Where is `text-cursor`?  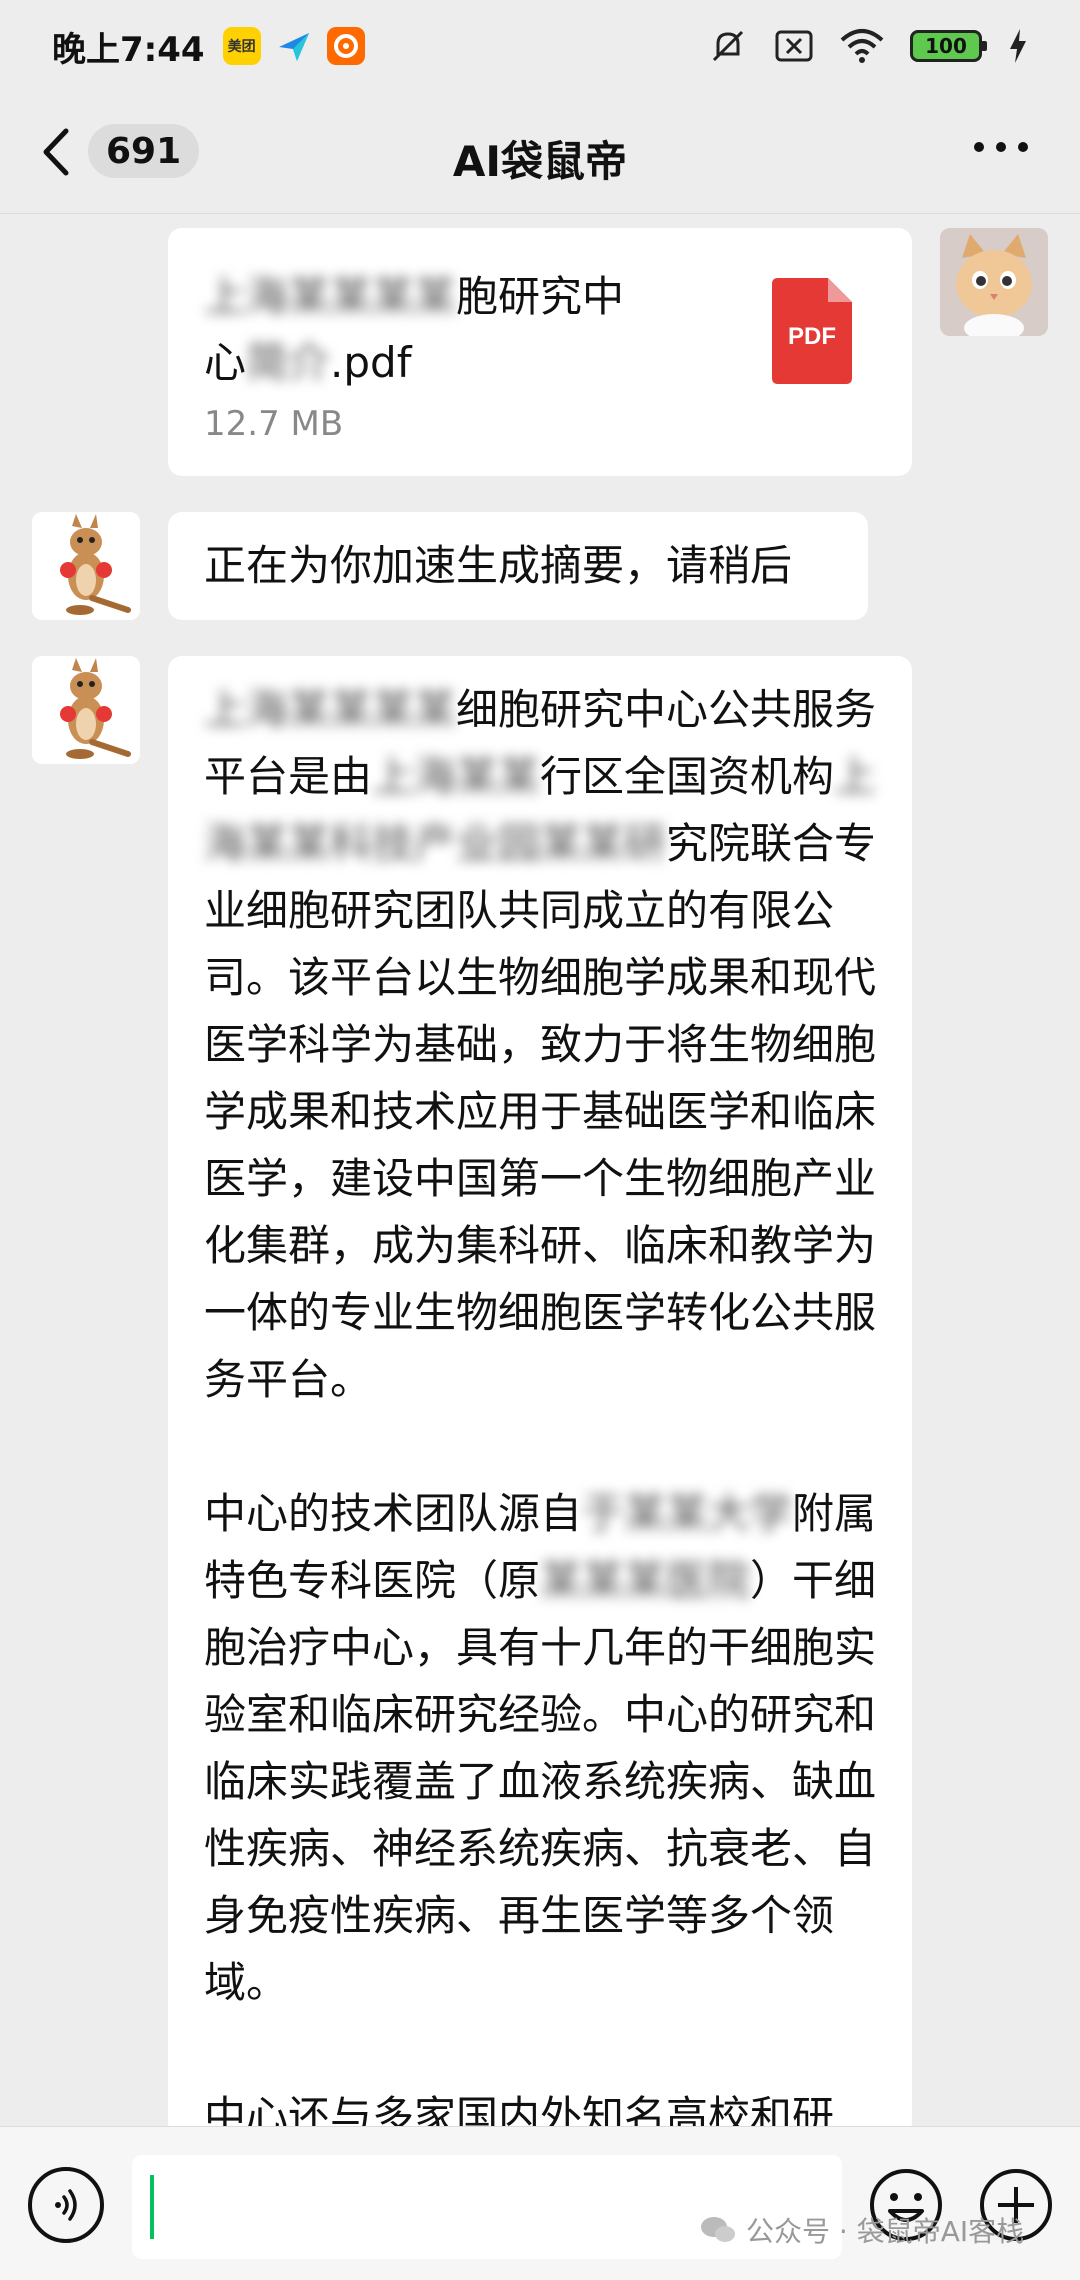
text-cursor is located at coordinates (152, 2207).